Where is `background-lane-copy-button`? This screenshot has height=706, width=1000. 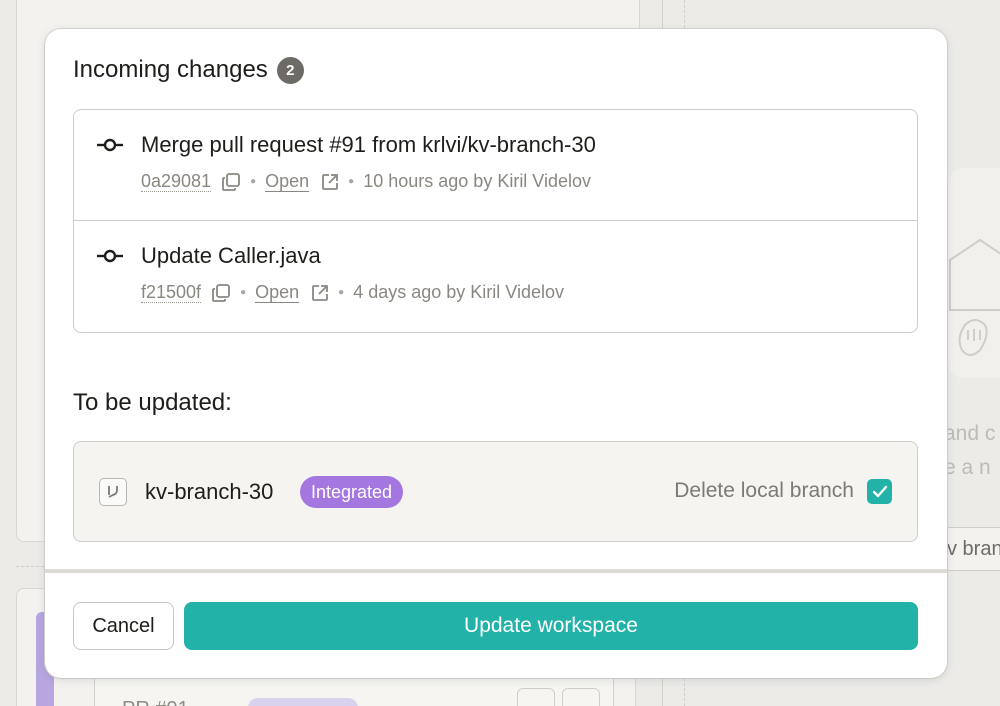
background-lane-copy-button is located at coordinates (536, 697).